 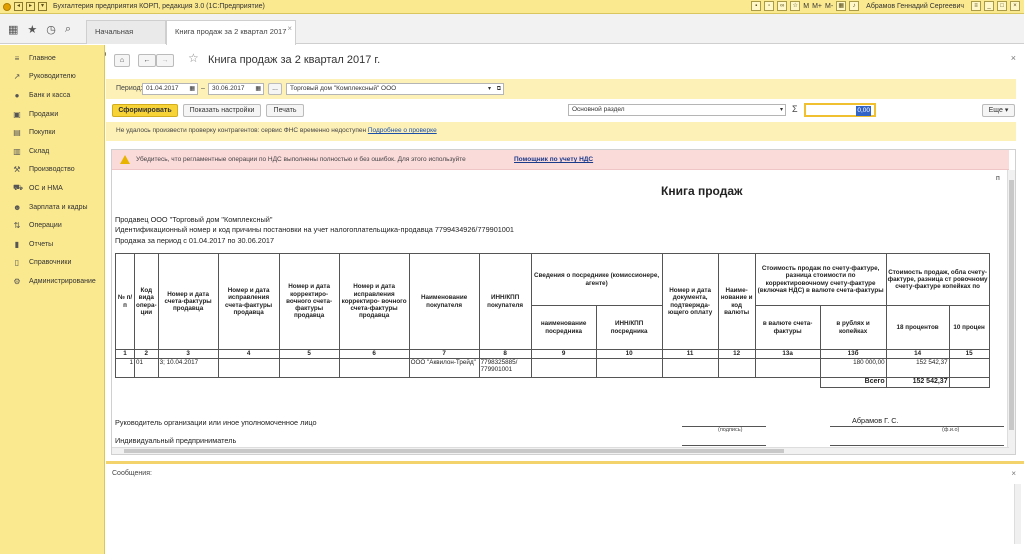 I want to click on report-horizontal-scrollbar, so click(x=560, y=450).